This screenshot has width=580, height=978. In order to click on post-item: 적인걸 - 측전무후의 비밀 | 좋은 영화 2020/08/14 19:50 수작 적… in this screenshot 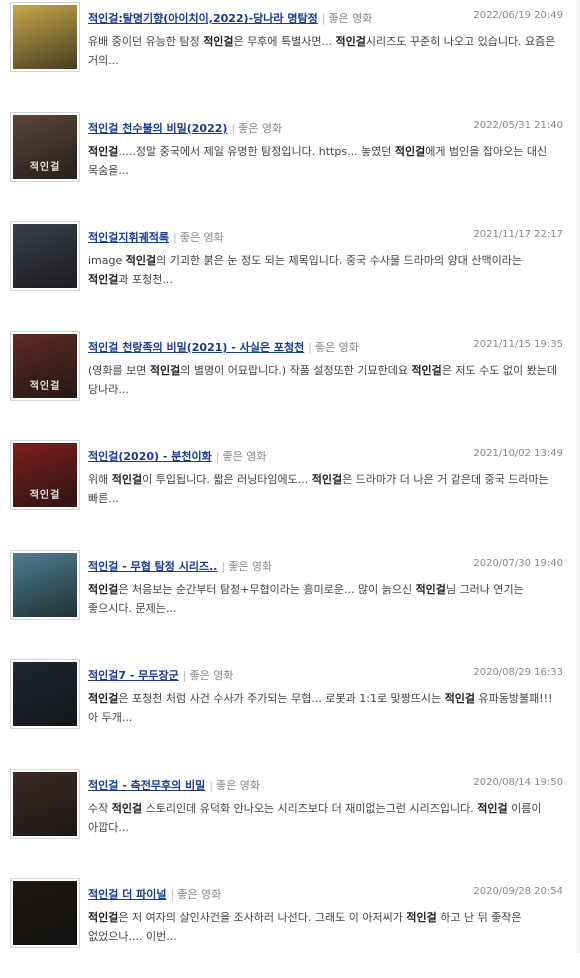, I will do `click(290, 818)`.